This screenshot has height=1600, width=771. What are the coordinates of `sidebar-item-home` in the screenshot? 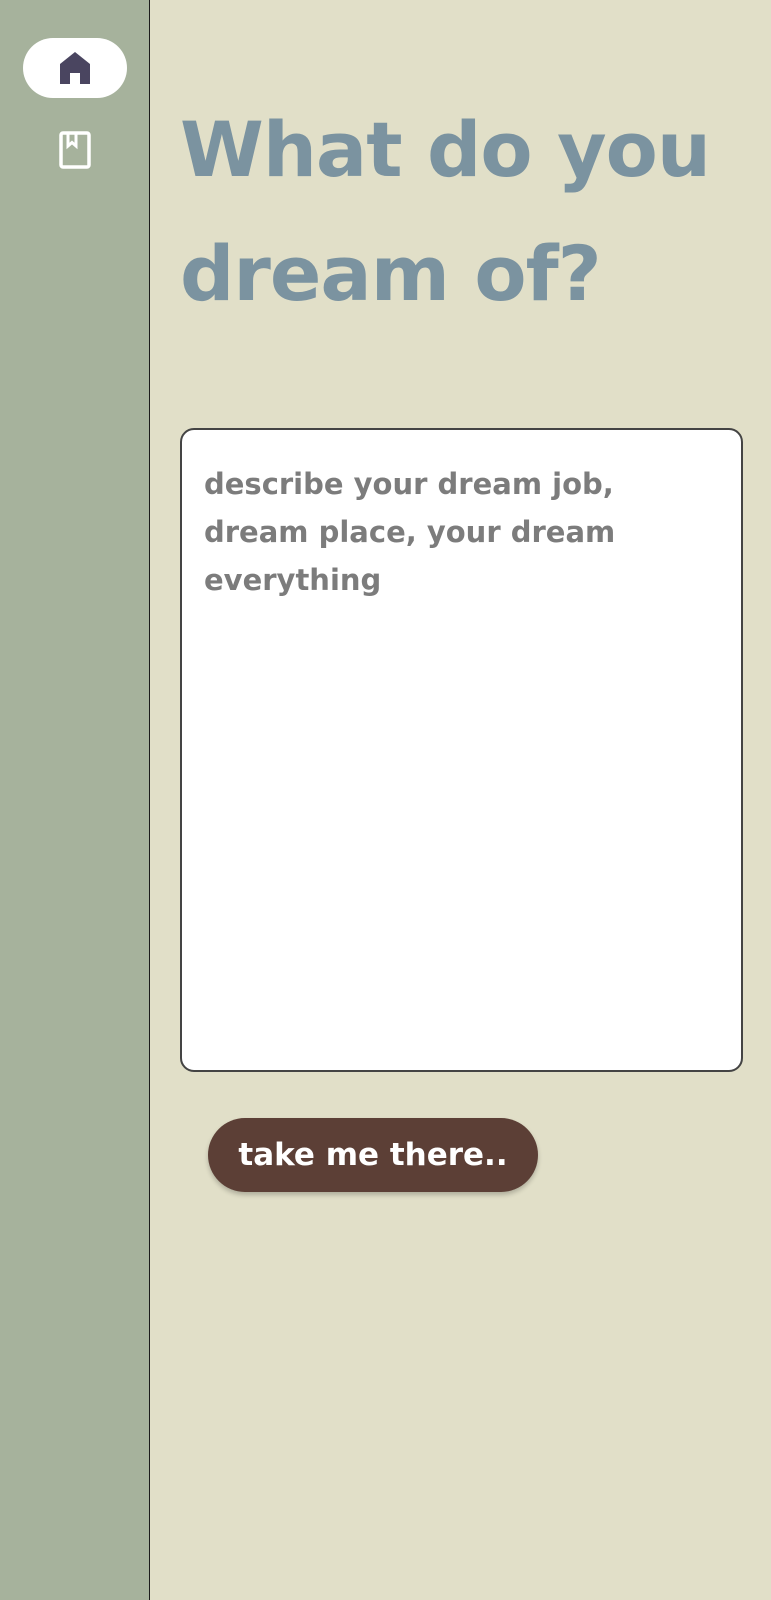 It's located at (75, 68).